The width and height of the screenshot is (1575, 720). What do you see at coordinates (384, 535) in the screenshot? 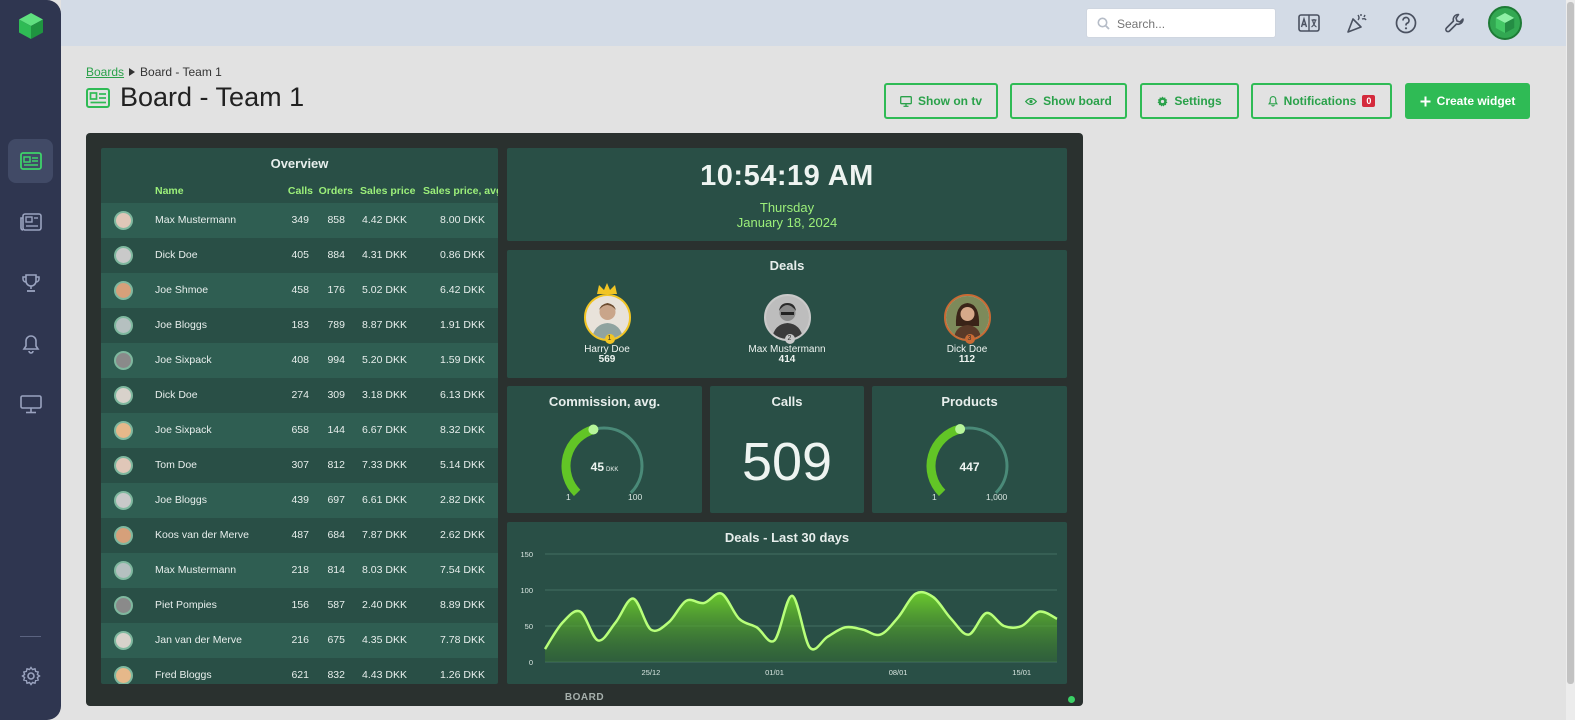
I see `cell-sales-price: 7.87 DKK` at bounding box center [384, 535].